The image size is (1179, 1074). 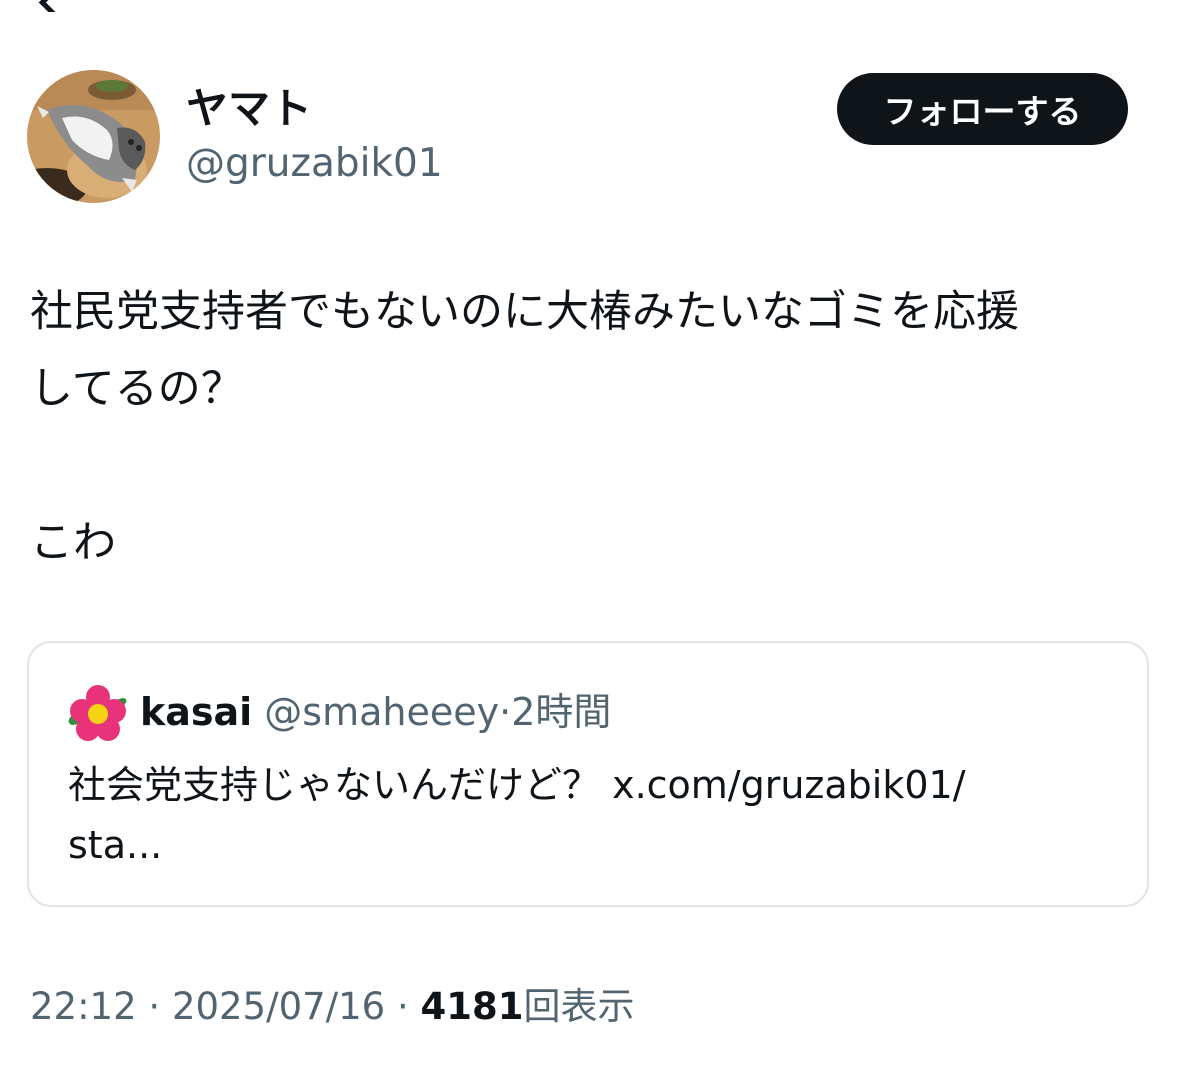 I want to click on cat-photo-icon, so click(x=93, y=136).